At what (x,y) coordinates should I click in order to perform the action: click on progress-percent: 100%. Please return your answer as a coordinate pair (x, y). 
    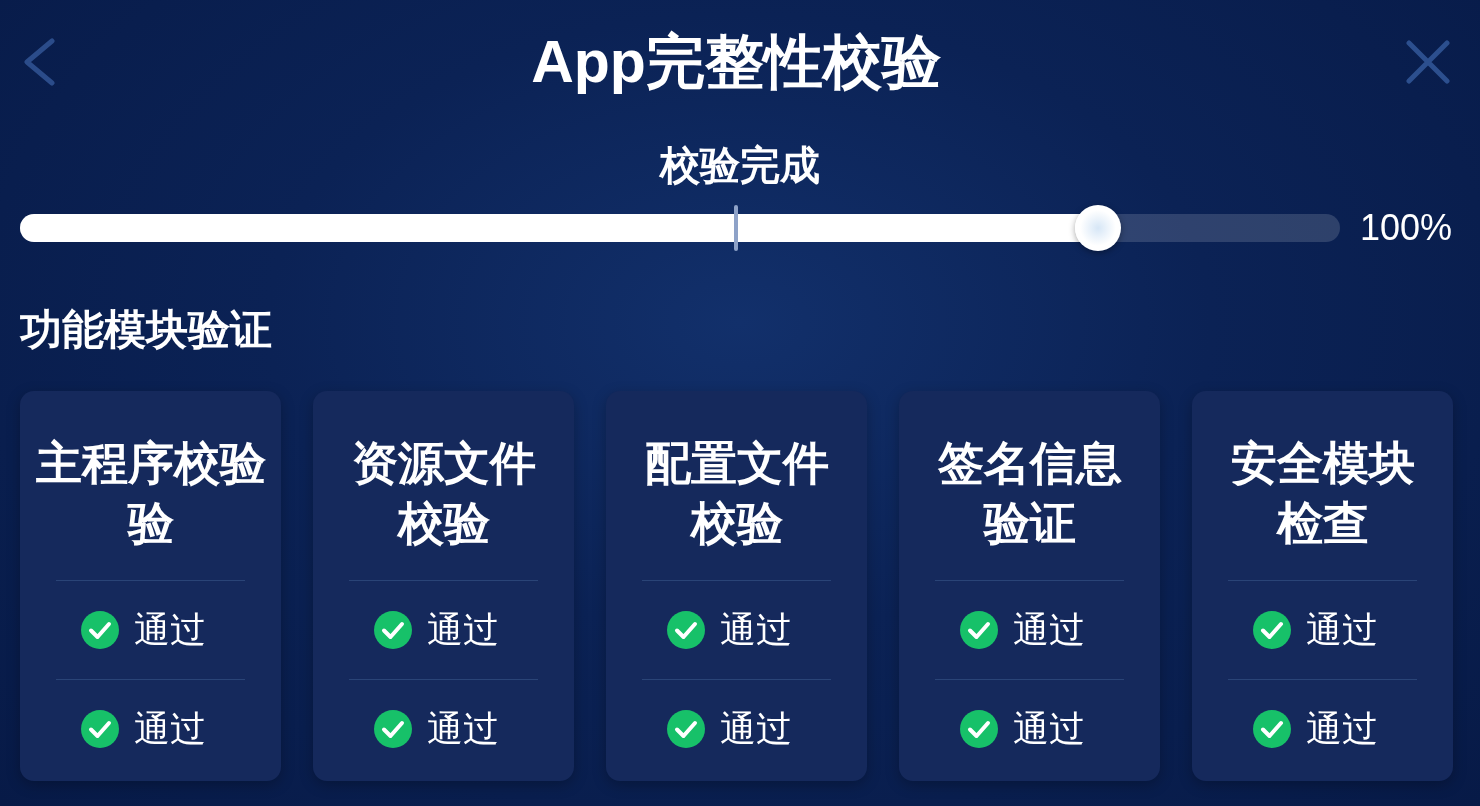
    Looking at the image, I should click on (1405, 228).